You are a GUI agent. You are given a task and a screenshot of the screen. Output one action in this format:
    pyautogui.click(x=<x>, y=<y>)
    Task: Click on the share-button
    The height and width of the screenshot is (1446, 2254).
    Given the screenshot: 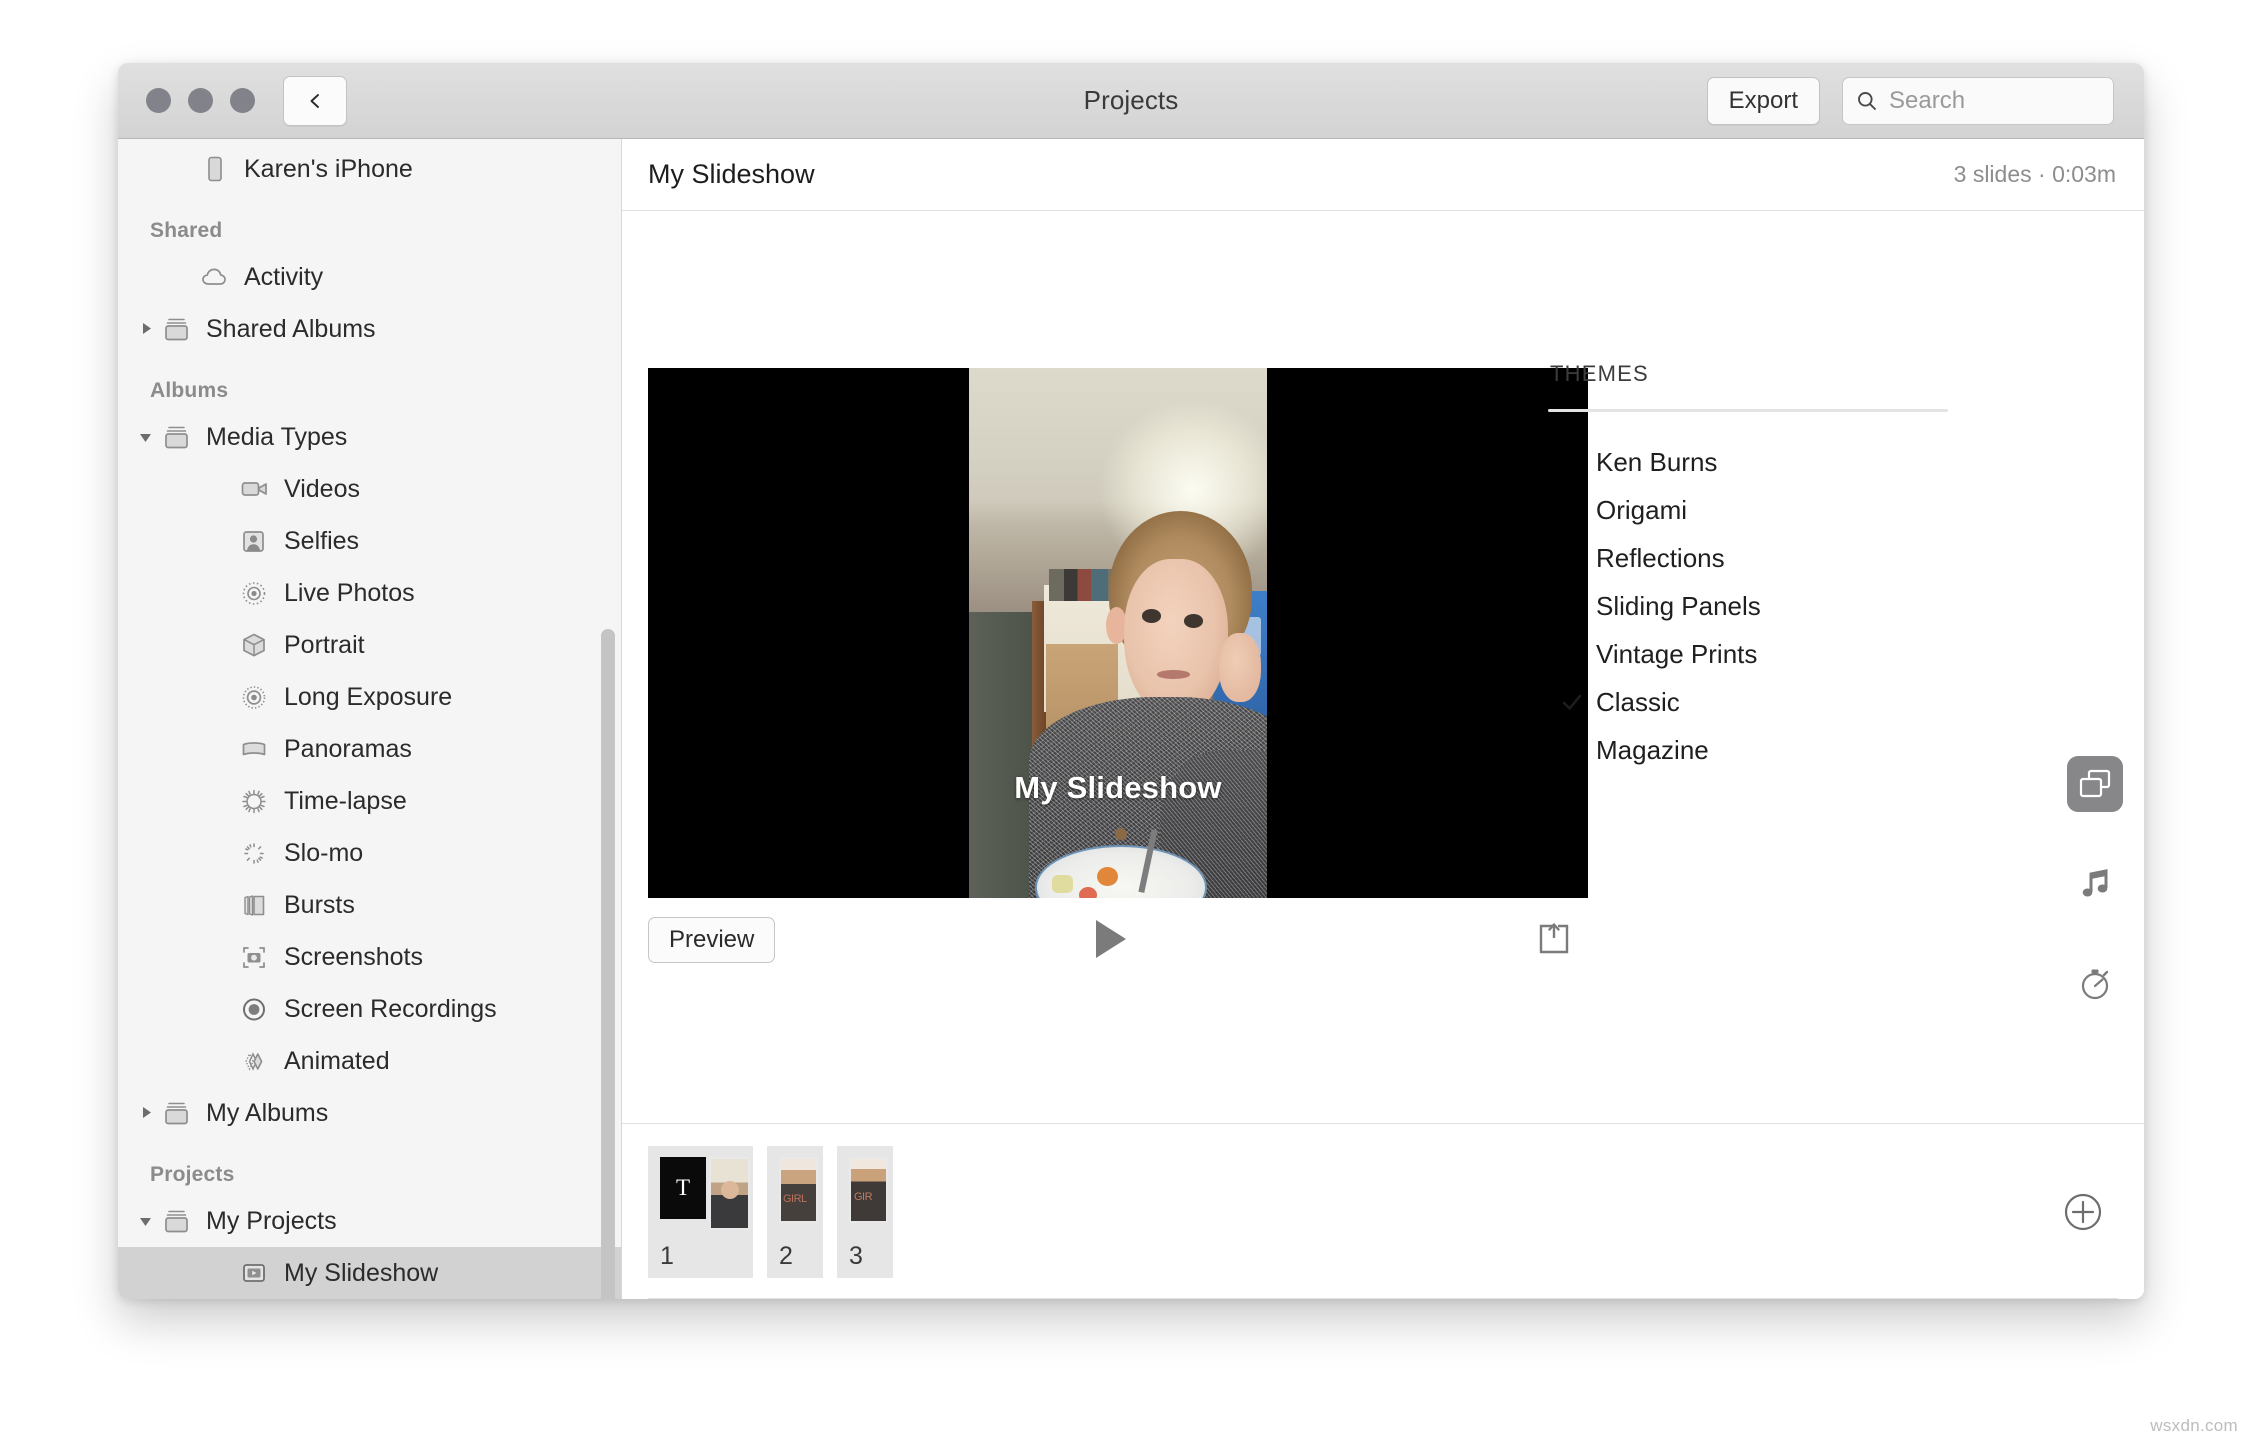 What is the action you would take?
    pyautogui.click(x=1554, y=939)
    